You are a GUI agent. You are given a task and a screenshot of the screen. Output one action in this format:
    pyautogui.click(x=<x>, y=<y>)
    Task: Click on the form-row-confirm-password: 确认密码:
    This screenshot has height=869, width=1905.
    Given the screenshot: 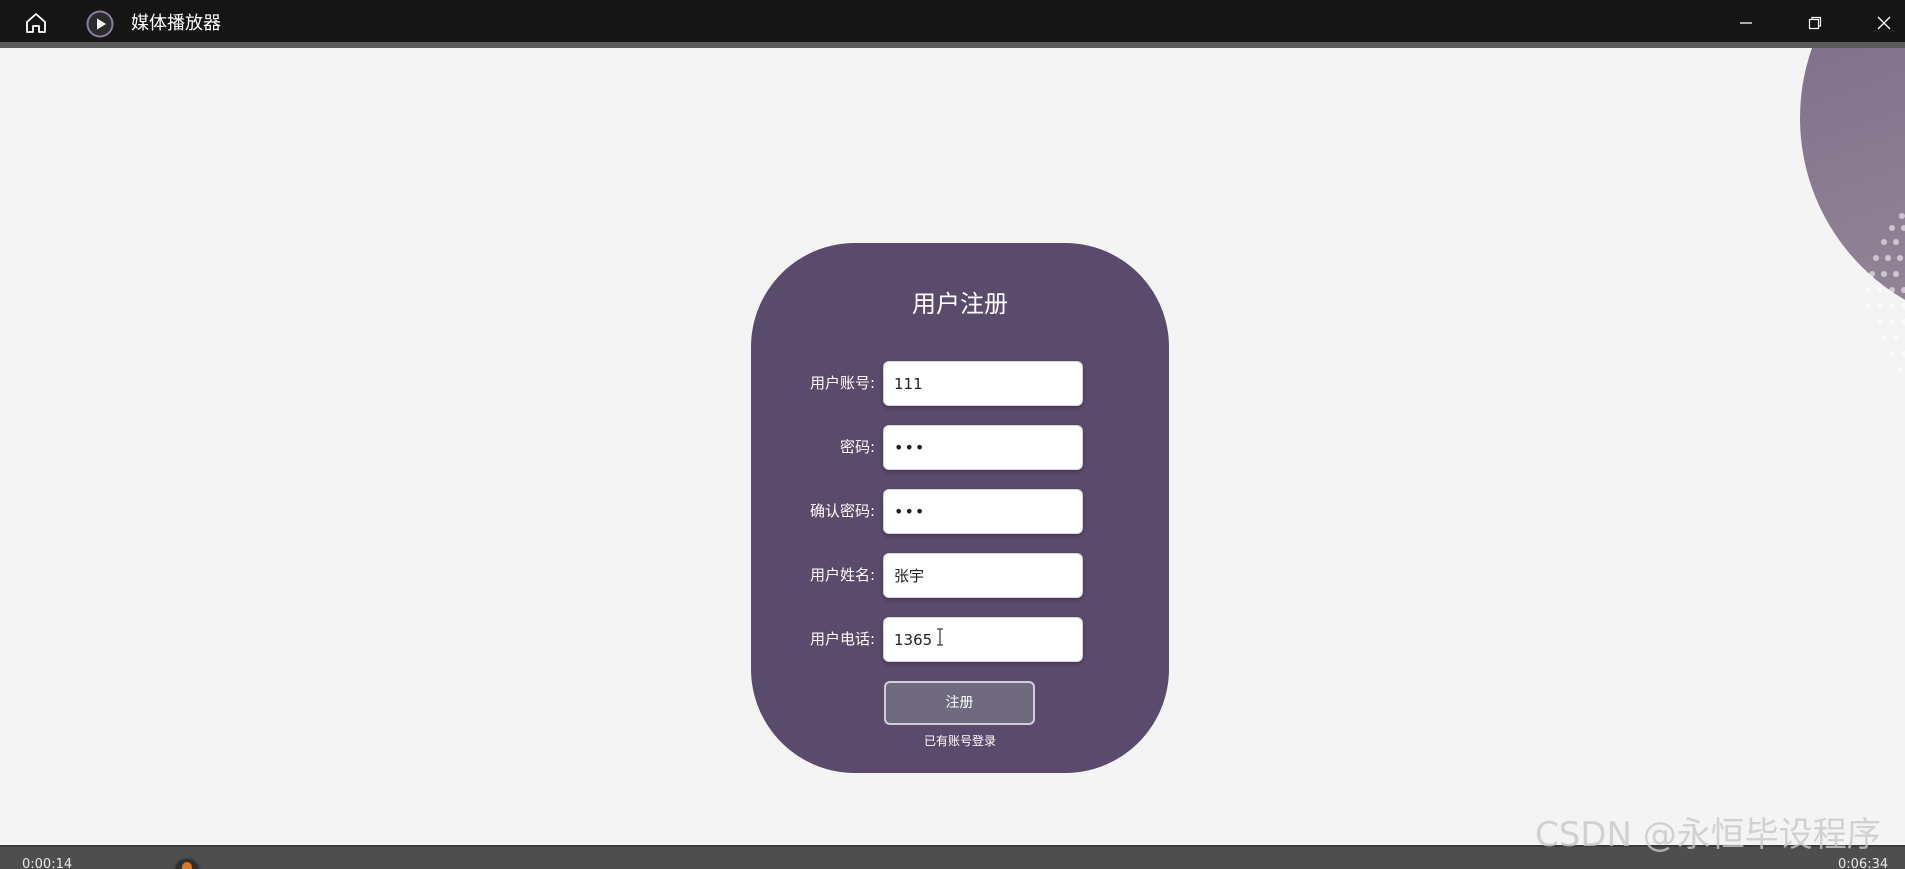 What is the action you would take?
    pyautogui.click(x=960, y=511)
    